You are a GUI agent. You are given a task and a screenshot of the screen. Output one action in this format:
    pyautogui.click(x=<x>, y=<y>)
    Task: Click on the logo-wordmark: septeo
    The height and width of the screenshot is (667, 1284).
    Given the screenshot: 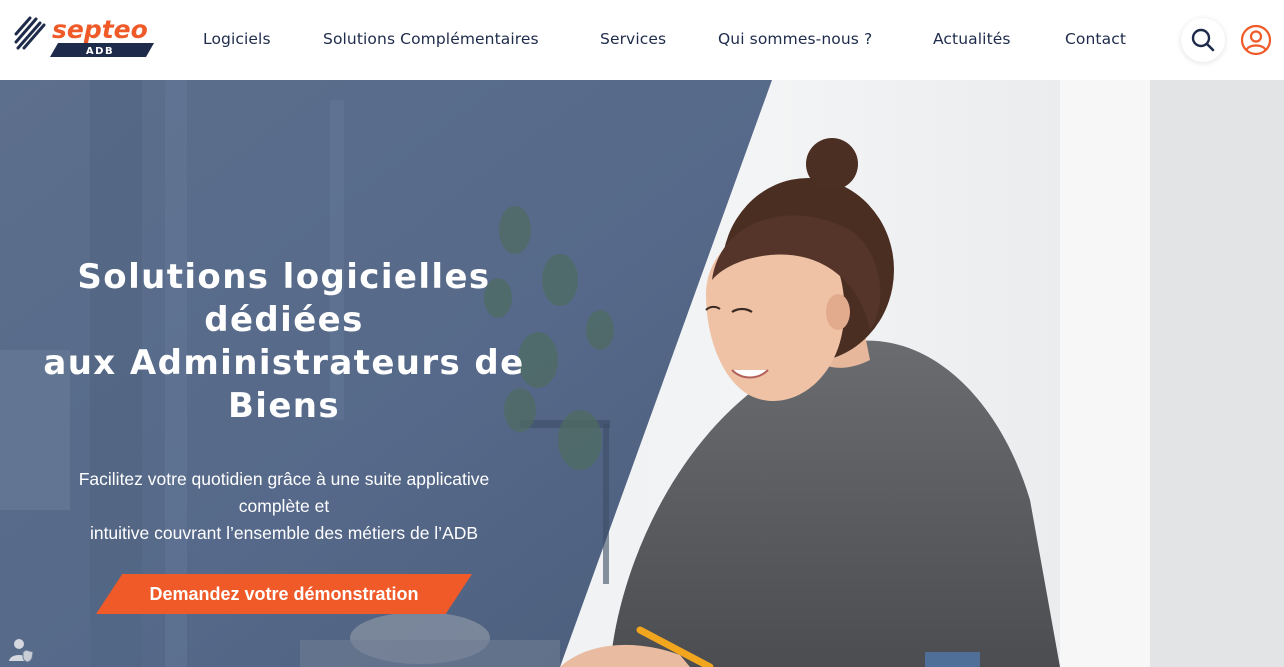 What is the action you would take?
    pyautogui.click(x=100, y=29)
    